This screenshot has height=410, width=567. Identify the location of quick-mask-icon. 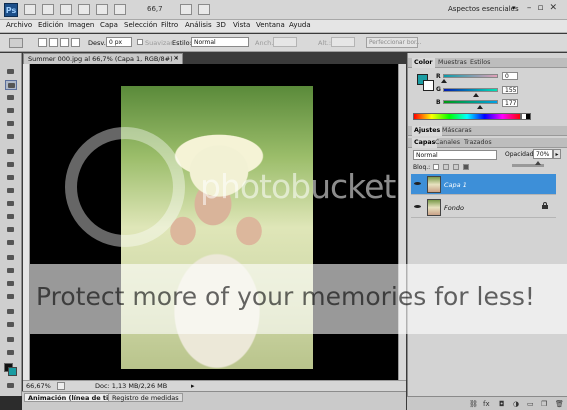
(11, 386).